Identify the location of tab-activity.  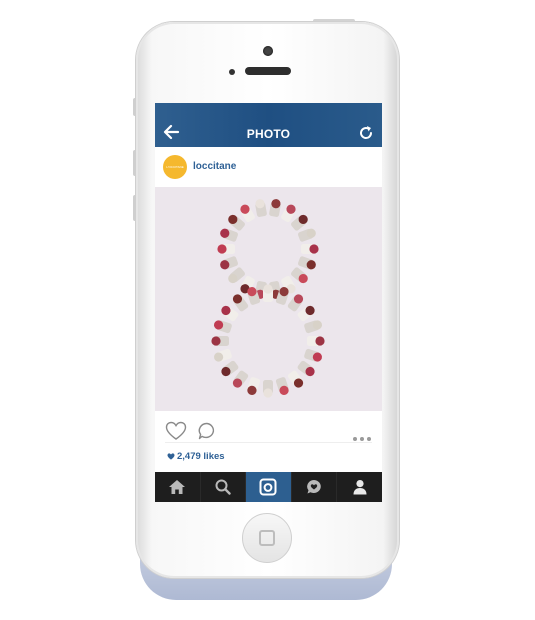
(315, 487).